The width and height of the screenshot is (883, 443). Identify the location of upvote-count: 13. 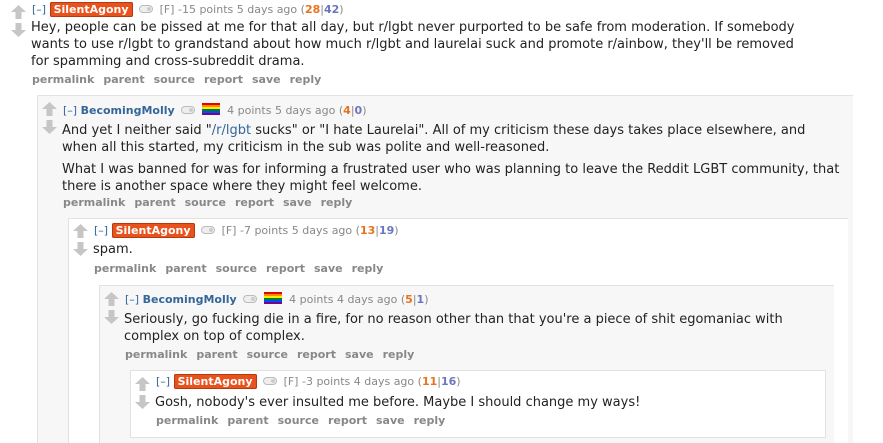
(367, 230).